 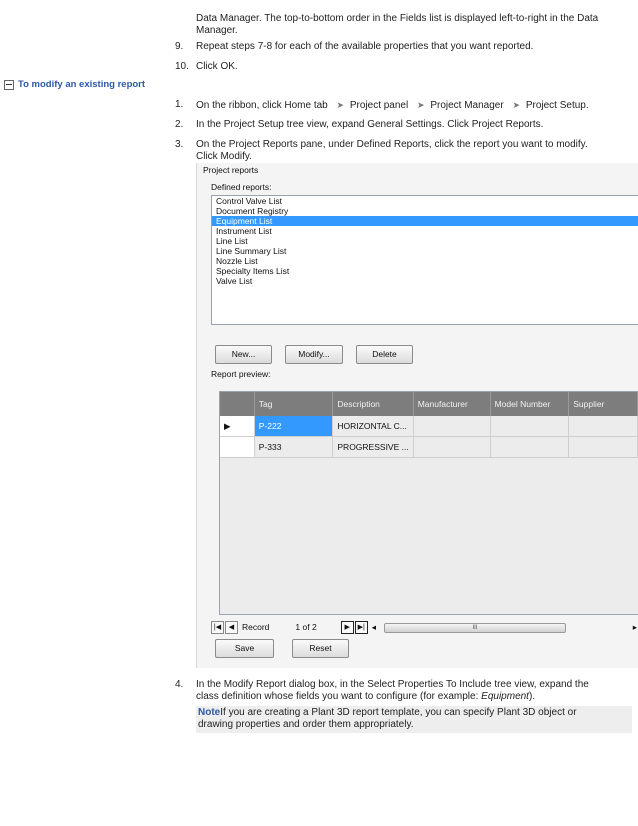 What do you see at coordinates (81, 84) in the screenshot?
I see `section-title: To modify an existing report` at bounding box center [81, 84].